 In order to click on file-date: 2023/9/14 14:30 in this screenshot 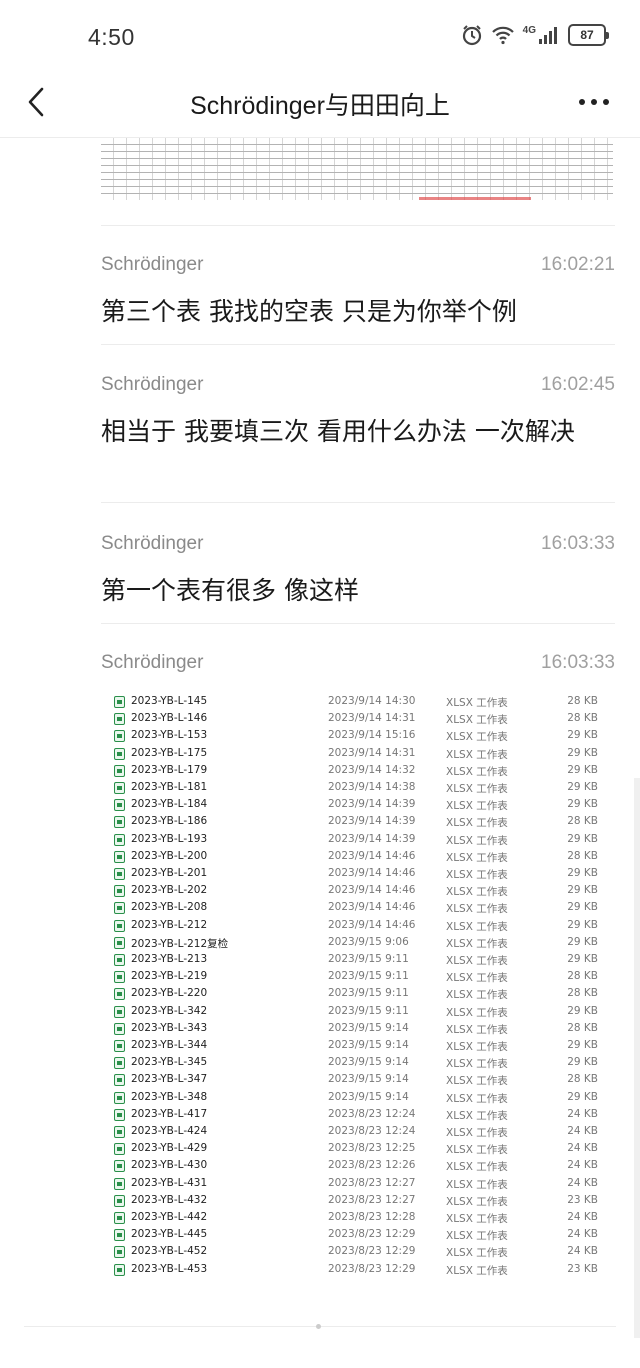, I will do `click(372, 701)`.